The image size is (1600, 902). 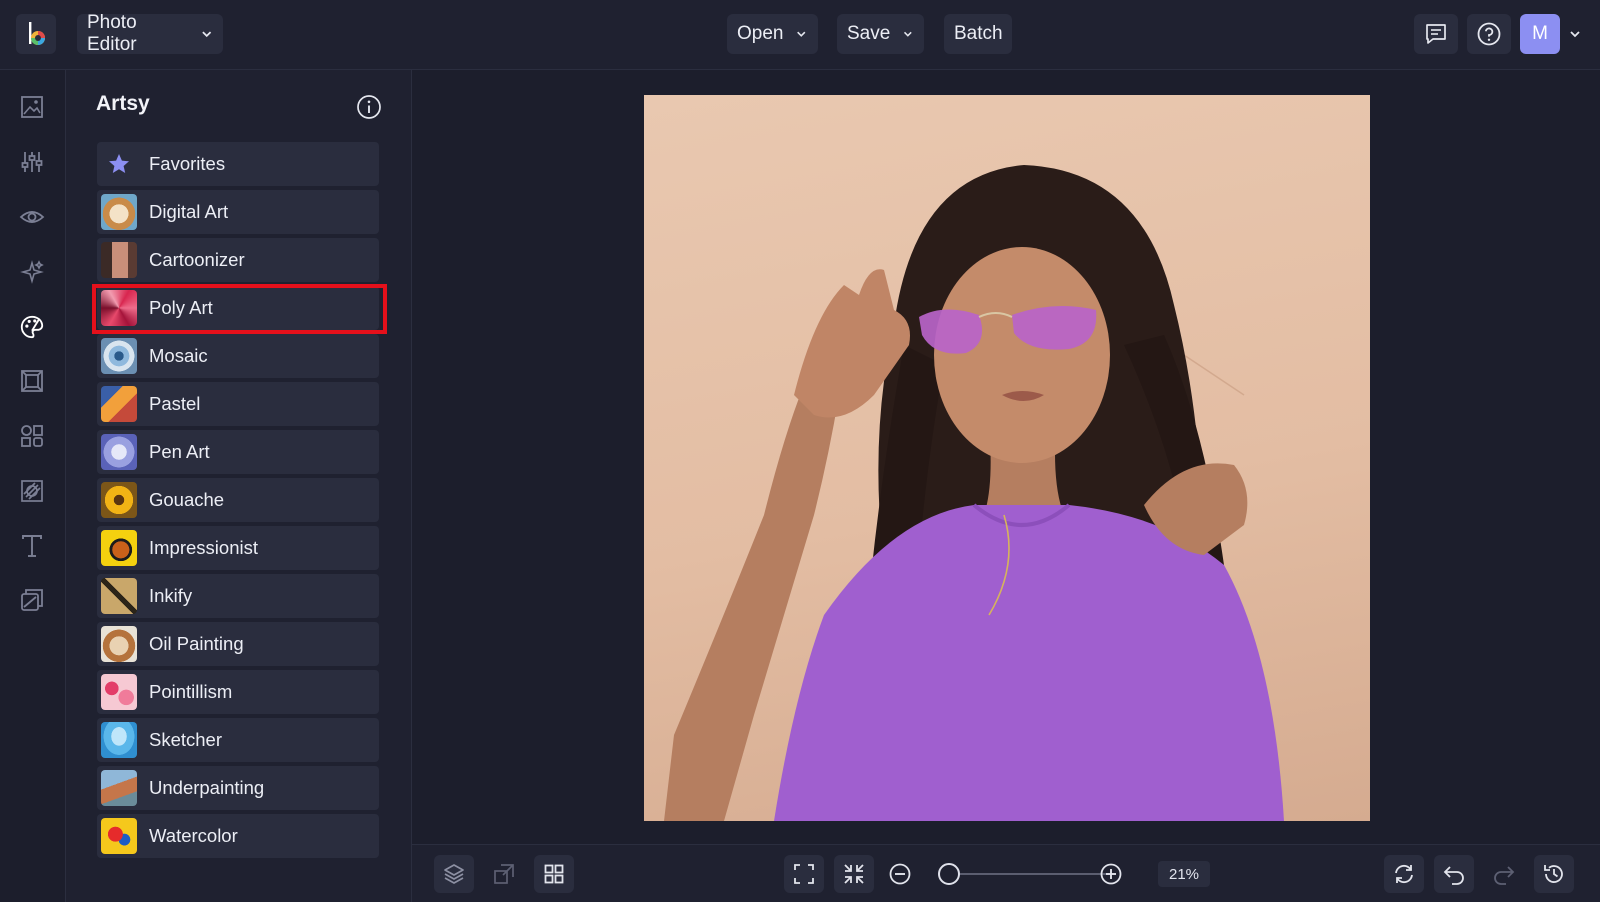 I want to click on effect-gouache: Gouache, so click(x=238, y=500).